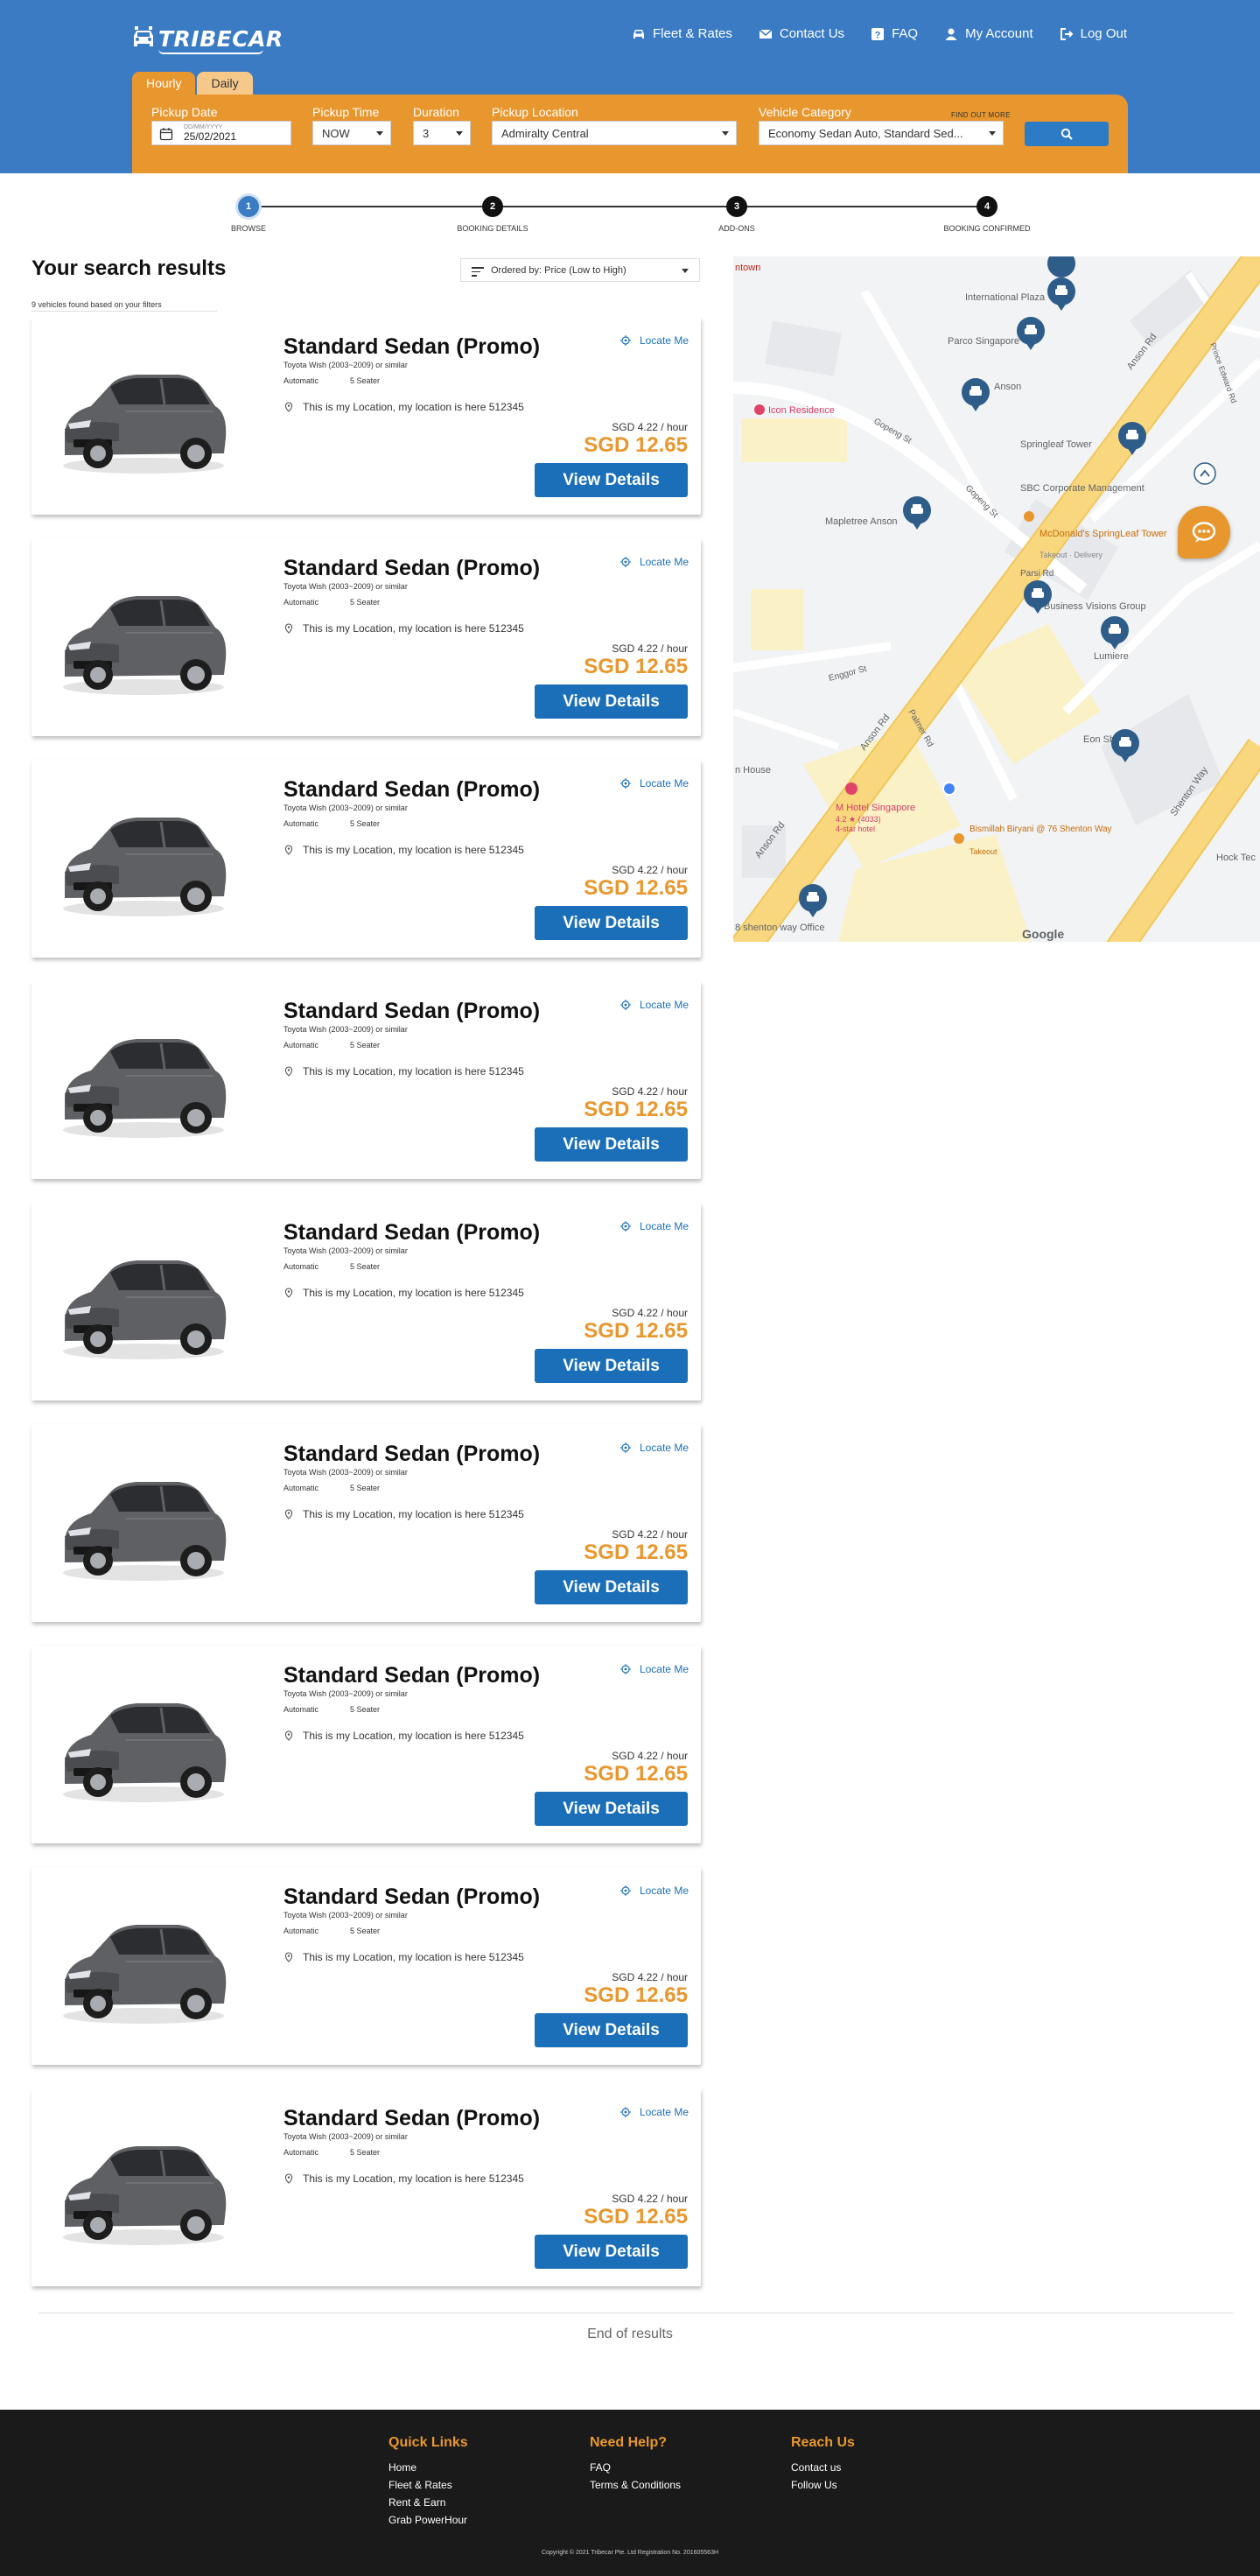 The image size is (1260, 2576). Describe the element at coordinates (801, 411) in the screenshot. I see `map-label-icon-residence: Icon Residence` at that location.